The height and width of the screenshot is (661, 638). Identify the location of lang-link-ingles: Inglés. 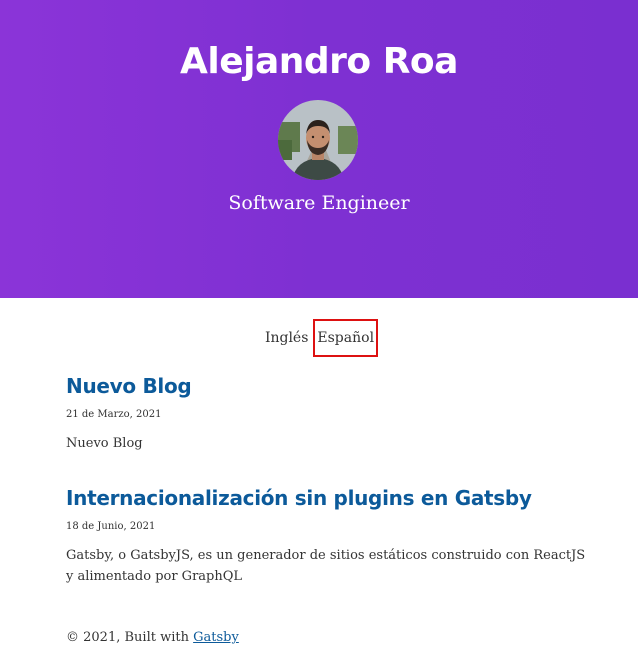
(286, 338).